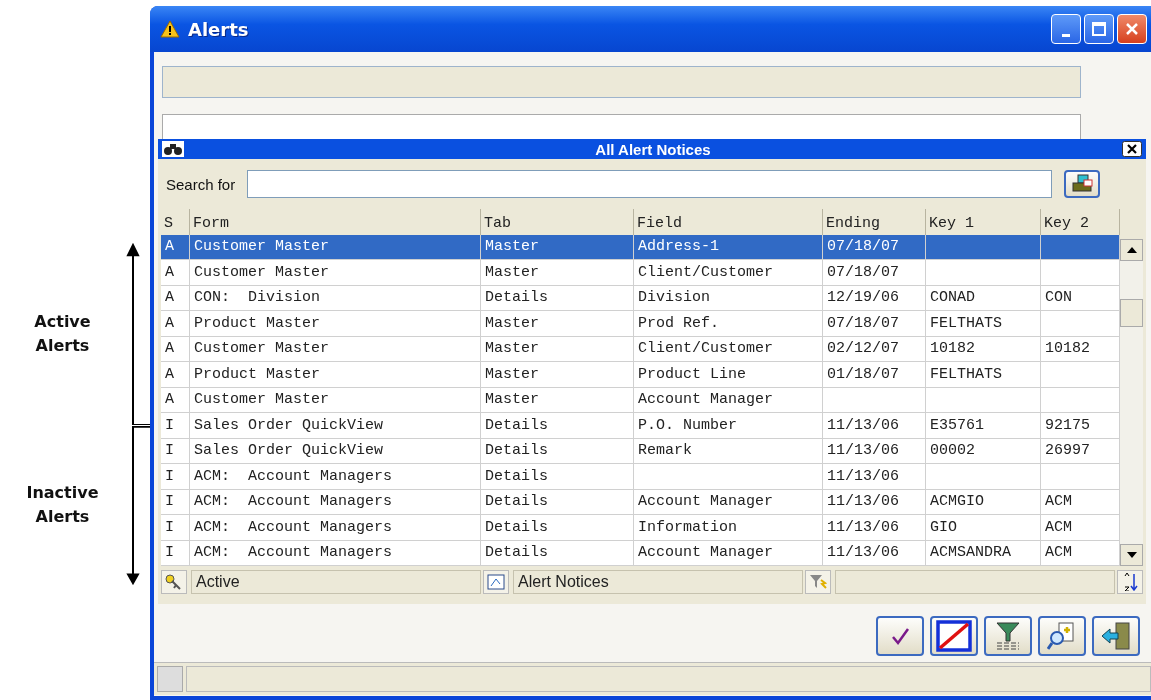  I want to click on printer-icon, so click(1082, 184).